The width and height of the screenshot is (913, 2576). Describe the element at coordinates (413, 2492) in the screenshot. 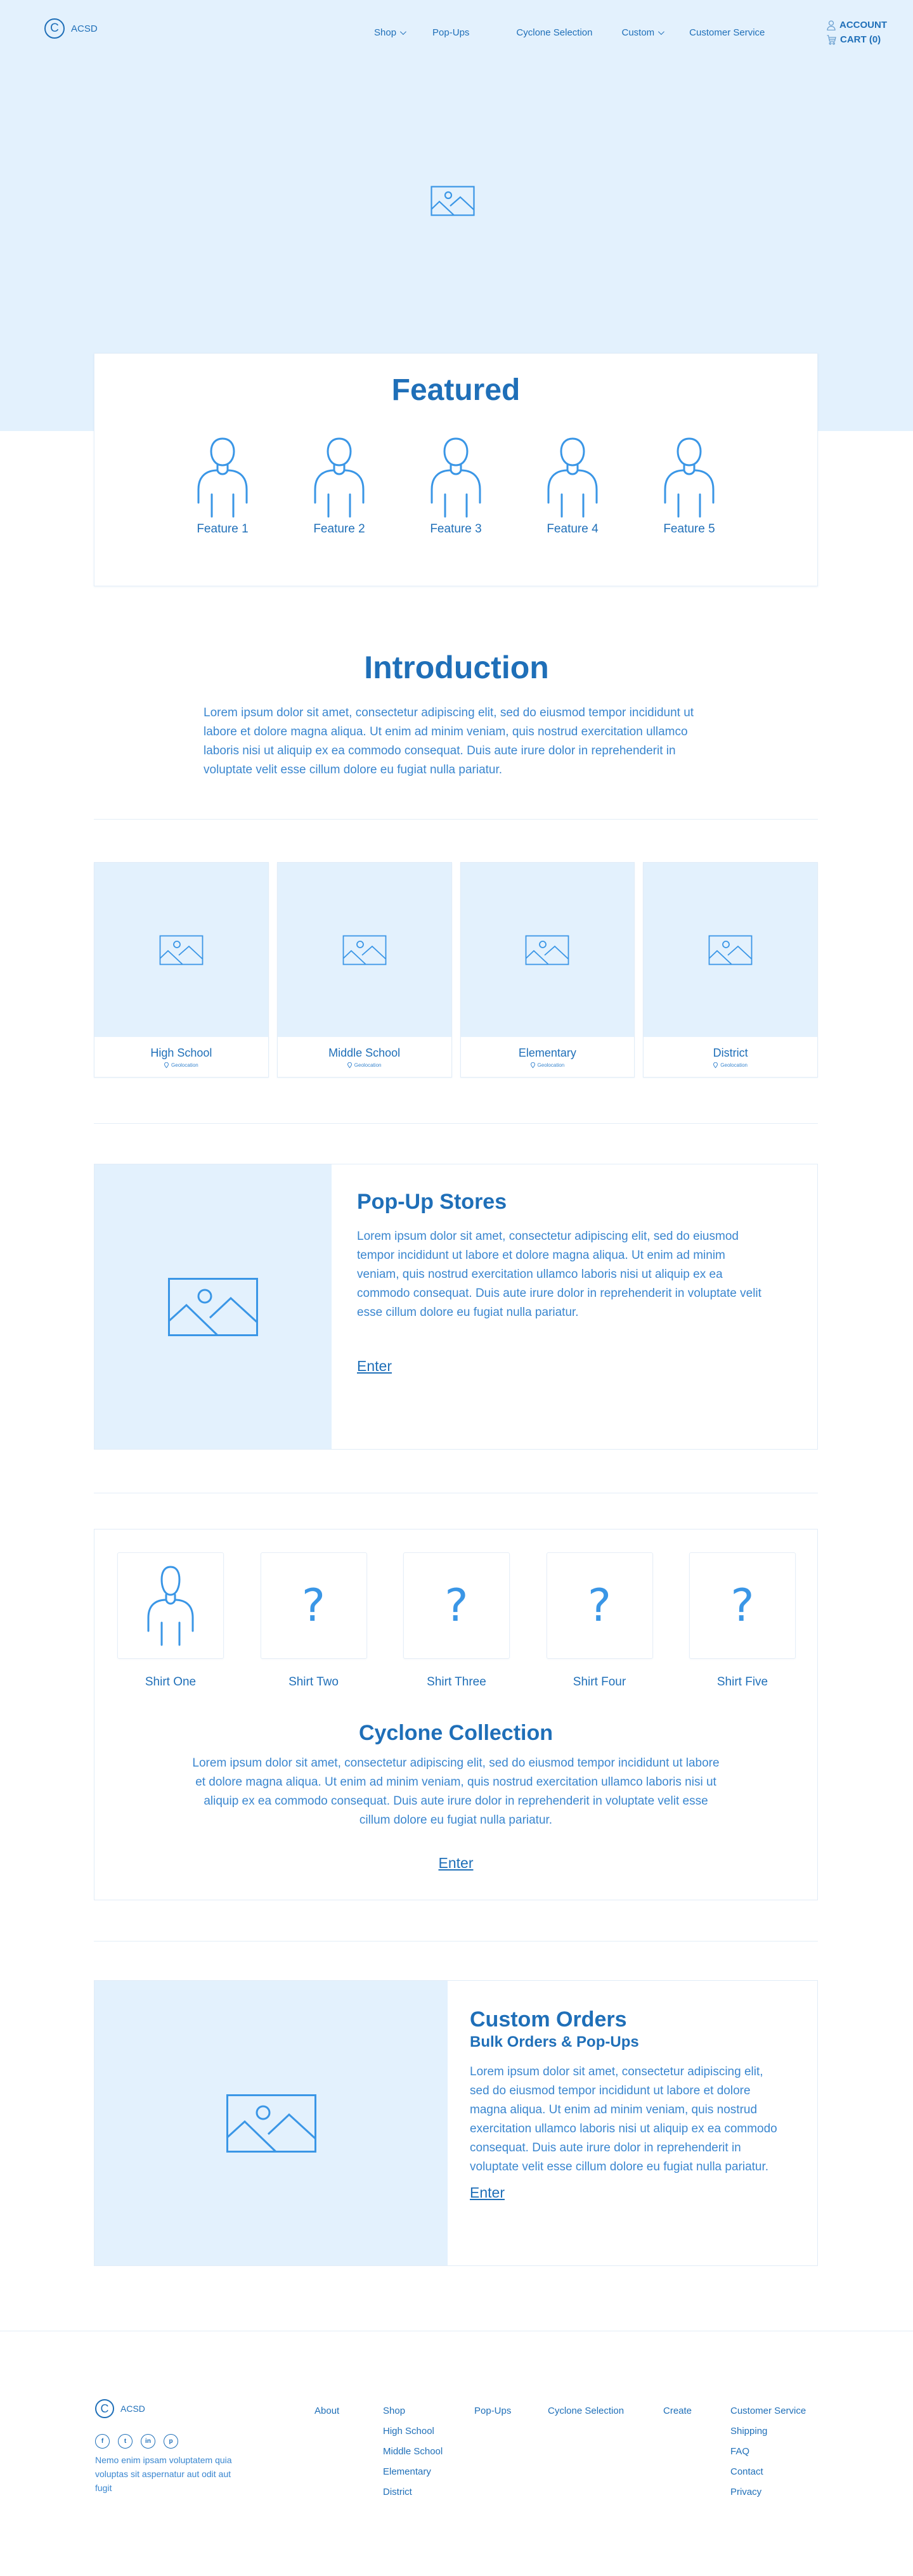

I see `footer-link-district: District` at that location.